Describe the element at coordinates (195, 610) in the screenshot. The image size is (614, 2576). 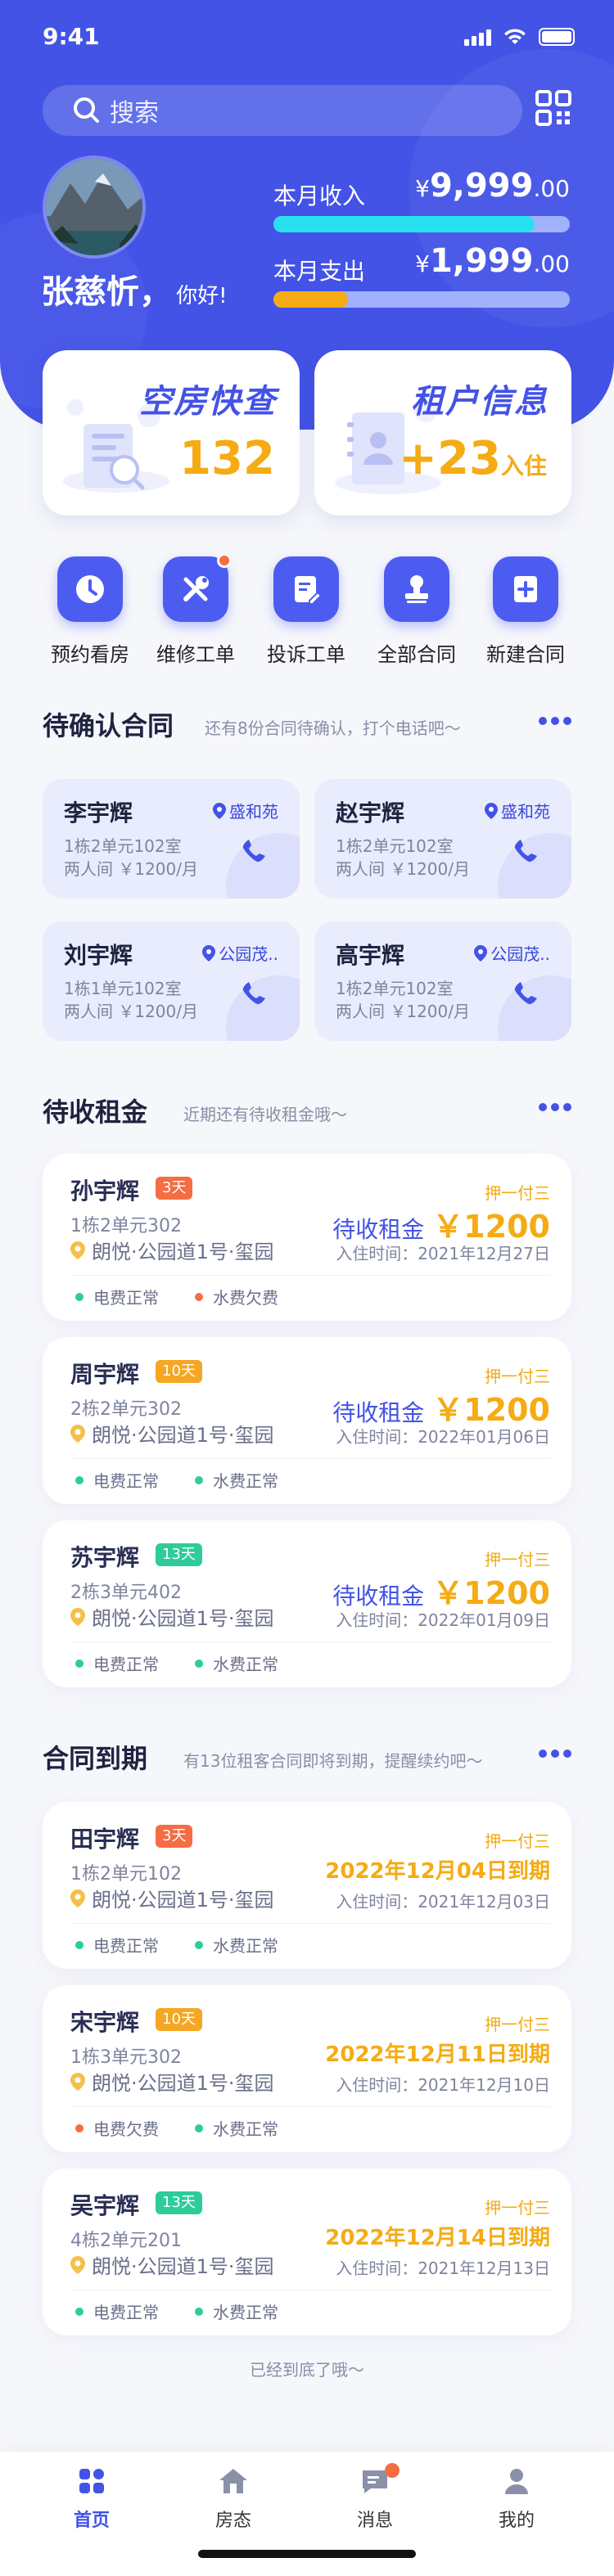
I see `action-repair-order: 维修工单` at that location.